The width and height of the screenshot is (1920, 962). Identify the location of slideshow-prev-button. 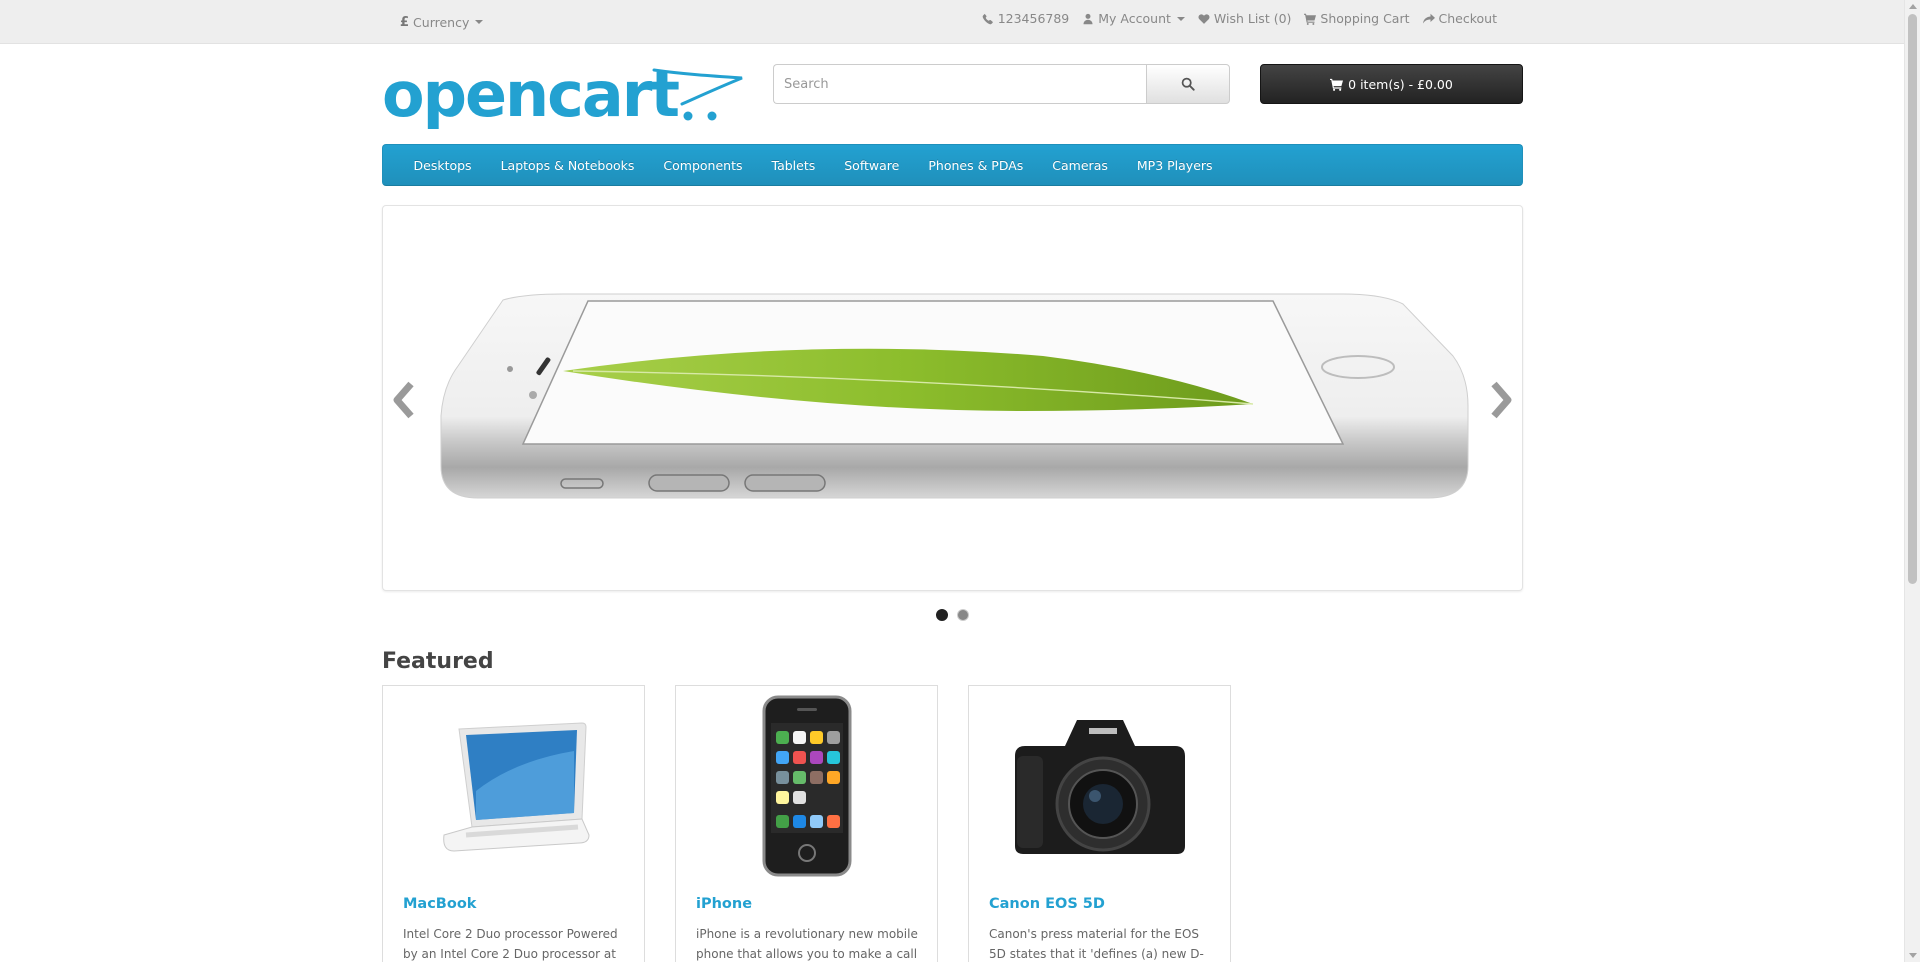
(403, 400).